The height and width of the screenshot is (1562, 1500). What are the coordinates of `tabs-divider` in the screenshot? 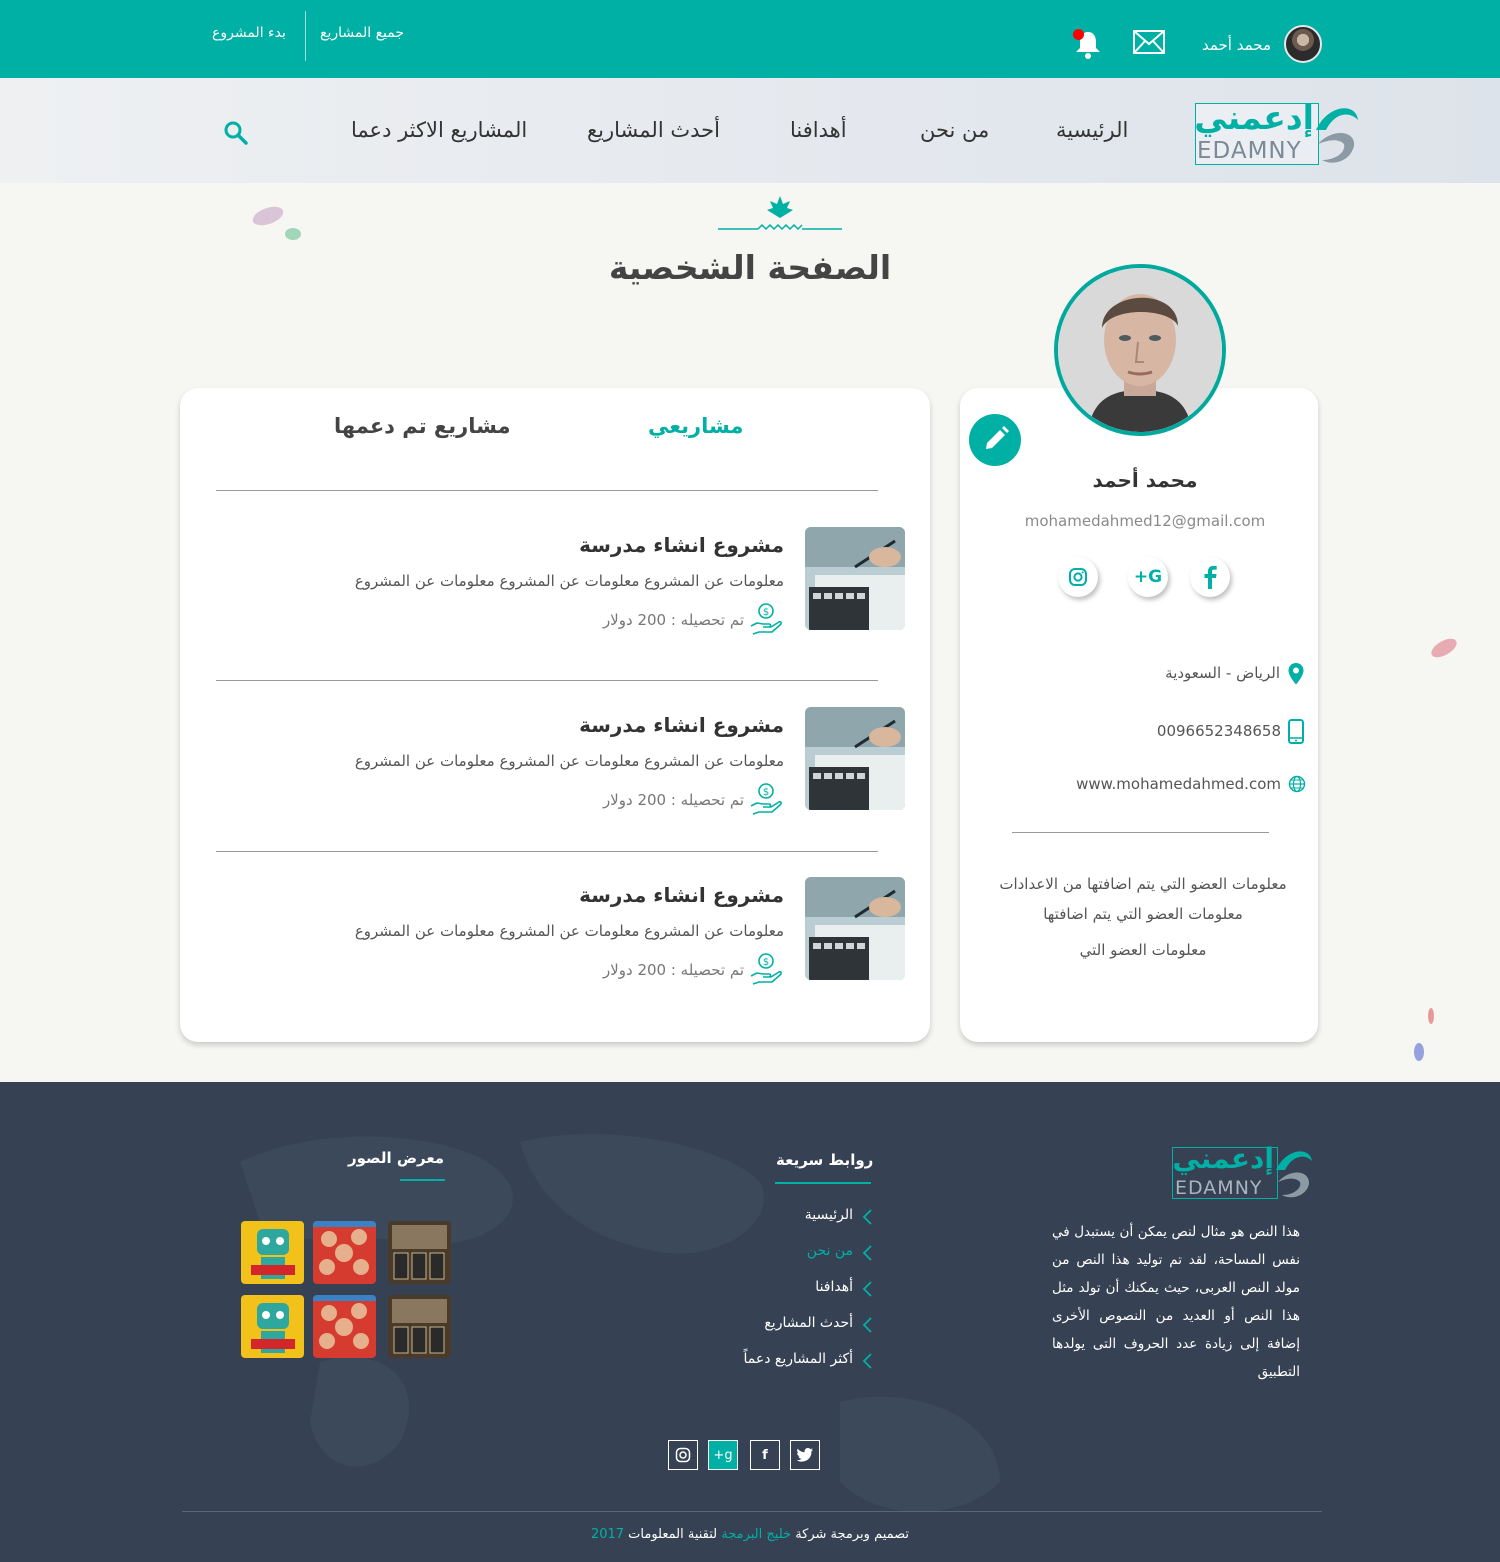 It's located at (547, 490).